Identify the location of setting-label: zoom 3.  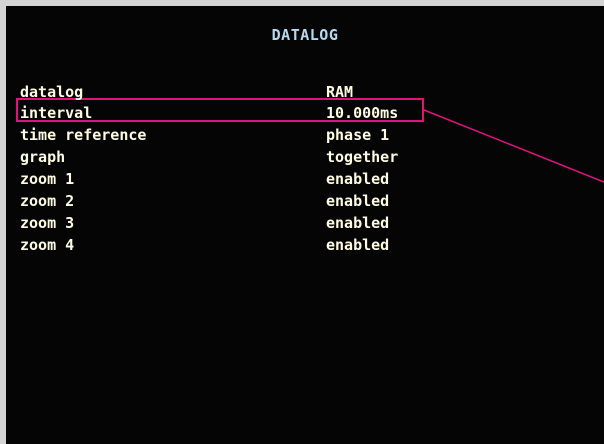
(47, 223).